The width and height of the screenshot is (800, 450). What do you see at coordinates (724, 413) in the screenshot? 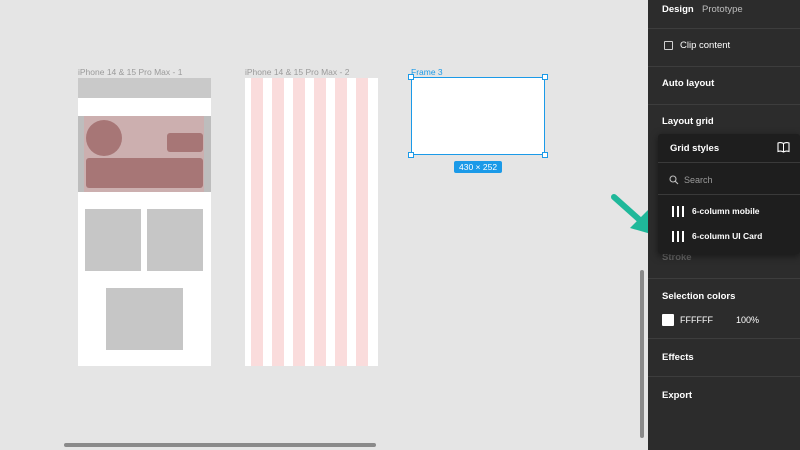
I see `export-section: Export` at bounding box center [724, 413].